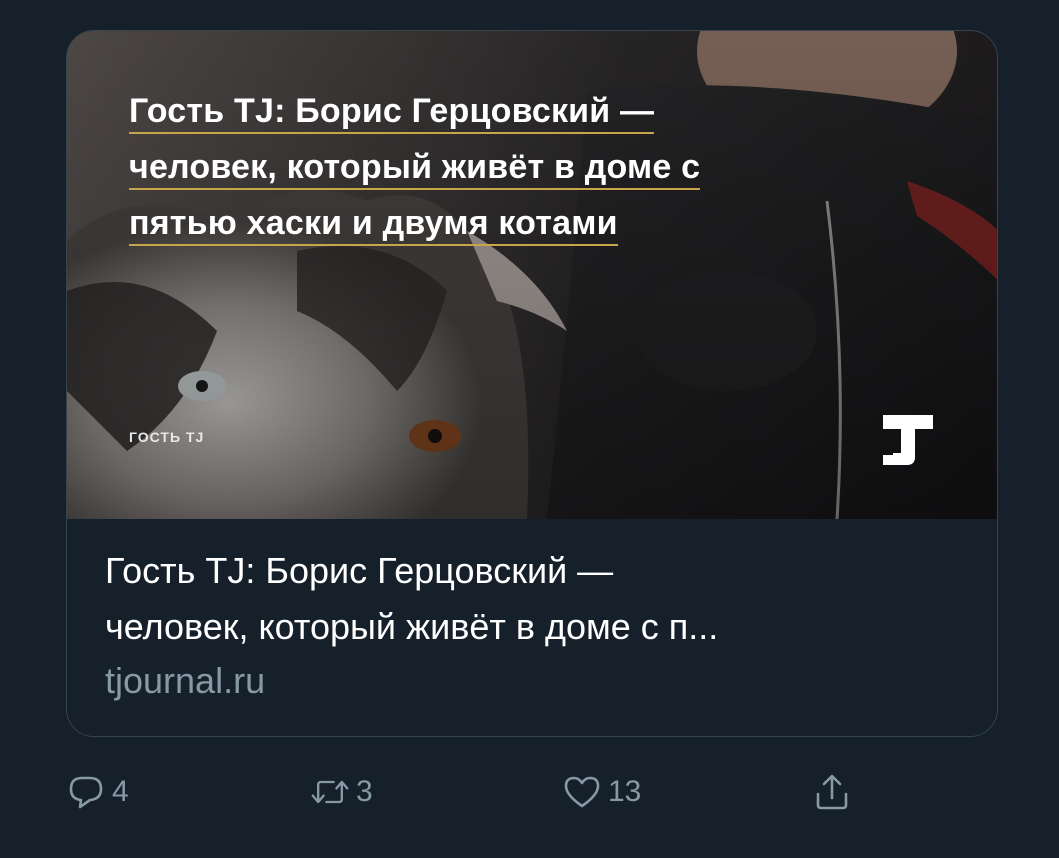 This screenshot has width=1059, height=858. What do you see at coordinates (359, 570) in the screenshot?
I see `link-title-line: Гость TJ: Борис Герцовский —` at bounding box center [359, 570].